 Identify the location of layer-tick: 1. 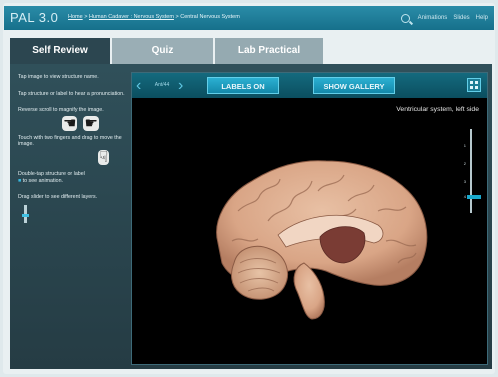
(464, 145).